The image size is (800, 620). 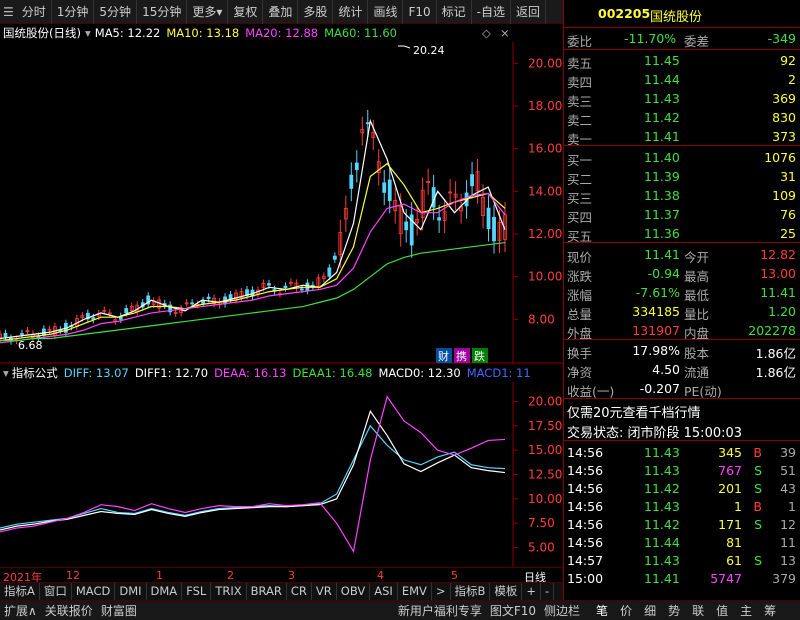 I want to click on ask-volume: 830, so click(x=784, y=117).